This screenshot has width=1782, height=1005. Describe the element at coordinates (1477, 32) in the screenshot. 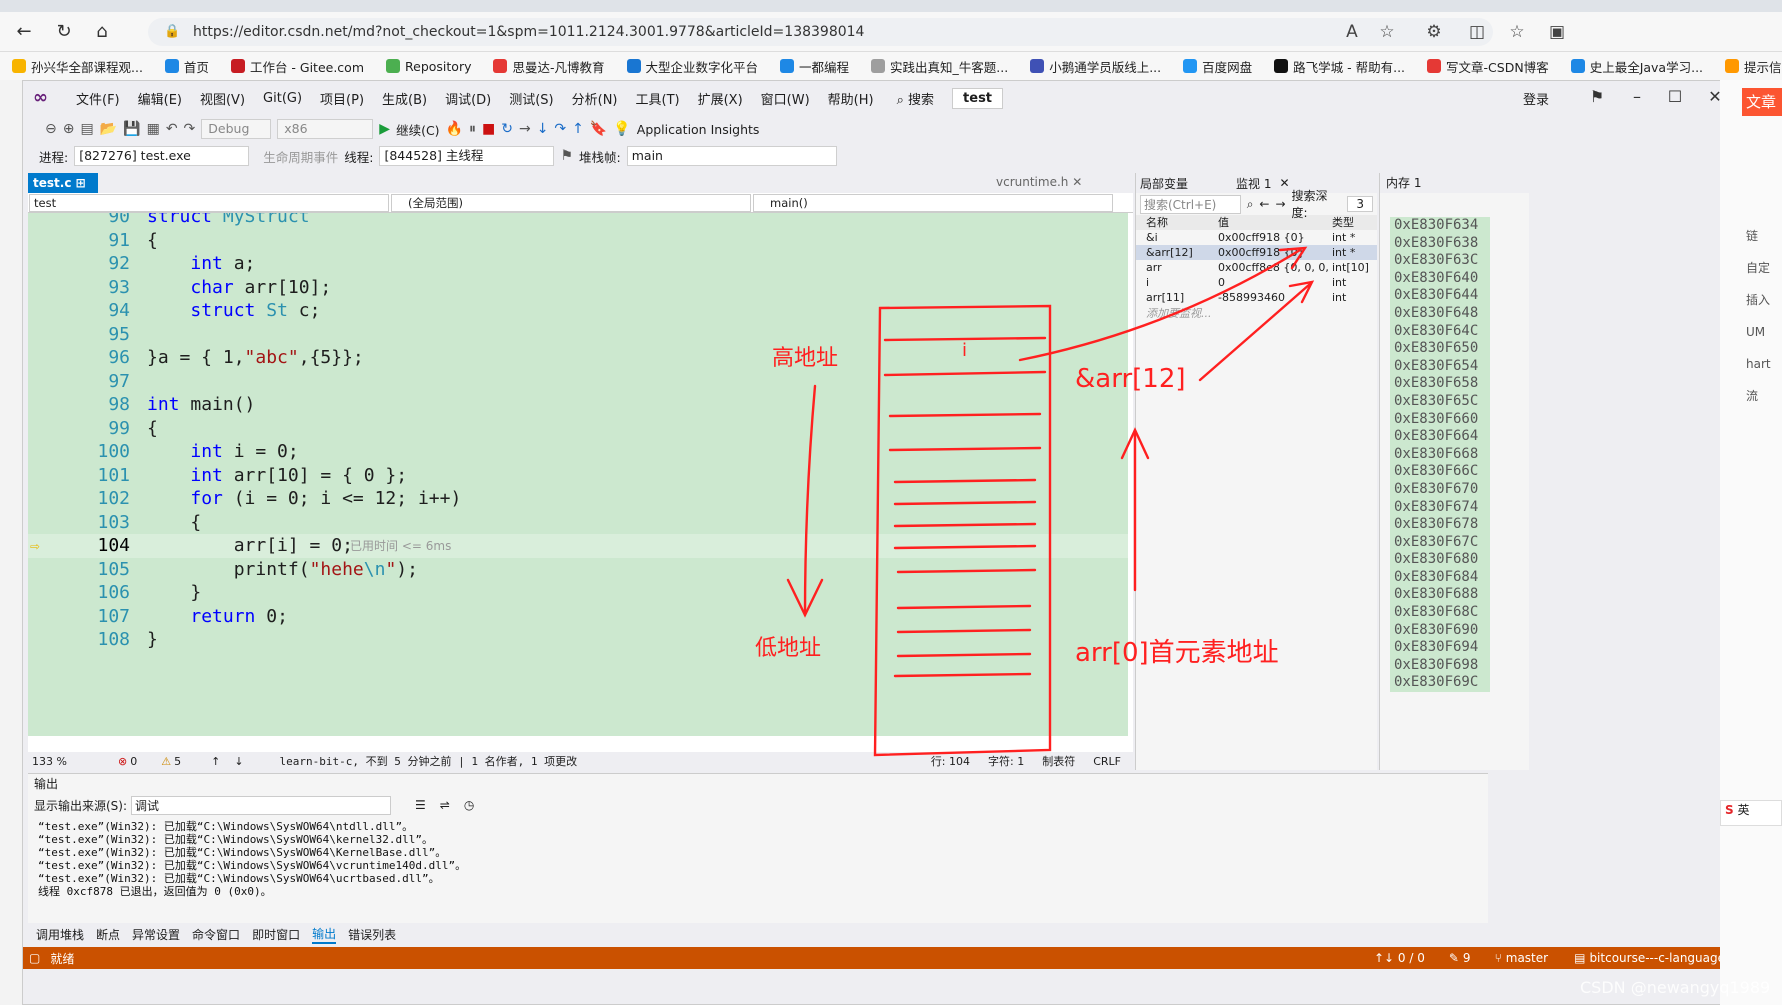

I see `split-screen-icon: ◫` at that location.